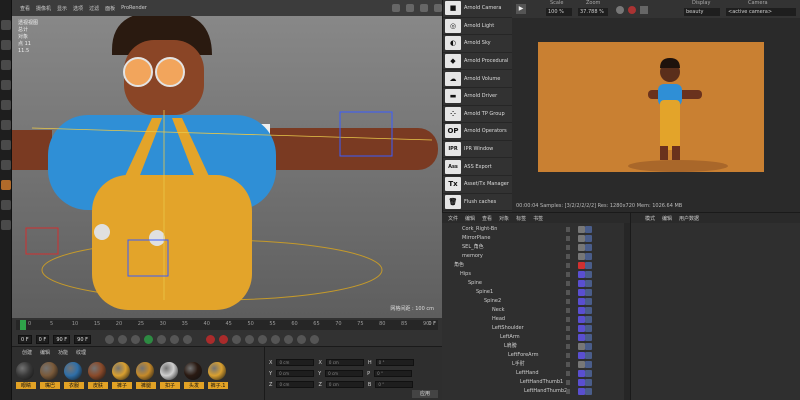 This screenshot has height=400, width=800. I want to click on object-row: LeftHandThumb1, so click(536, 382).